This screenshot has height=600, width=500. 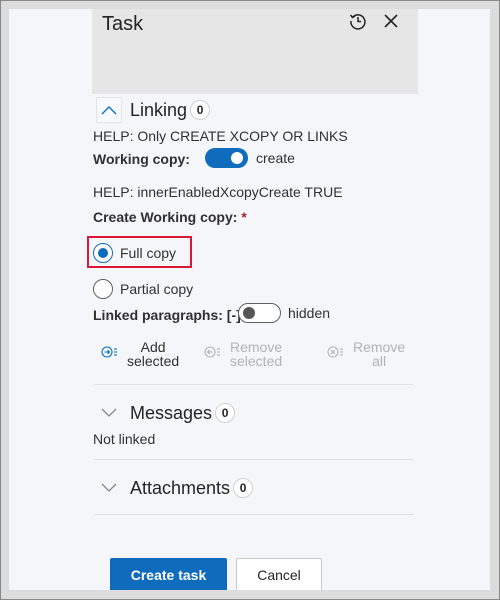 What do you see at coordinates (148, 253) in the screenshot?
I see `radio-full-copy-label: Full copy` at bounding box center [148, 253].